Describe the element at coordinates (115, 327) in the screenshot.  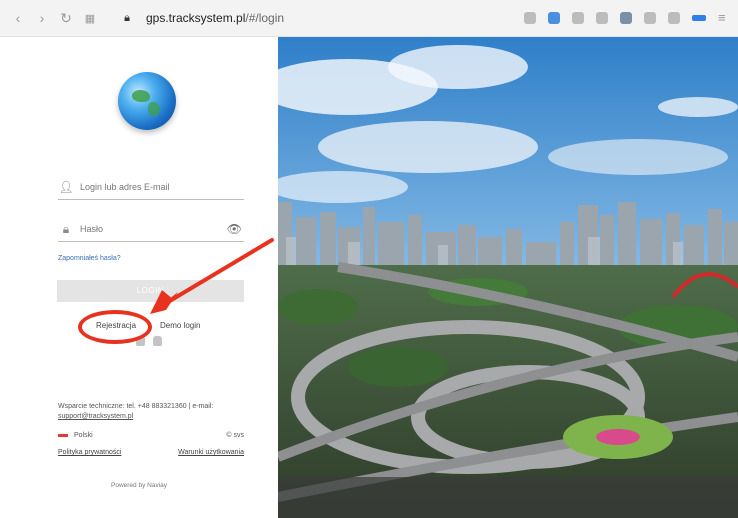
I see `annotation-circle` at that location.